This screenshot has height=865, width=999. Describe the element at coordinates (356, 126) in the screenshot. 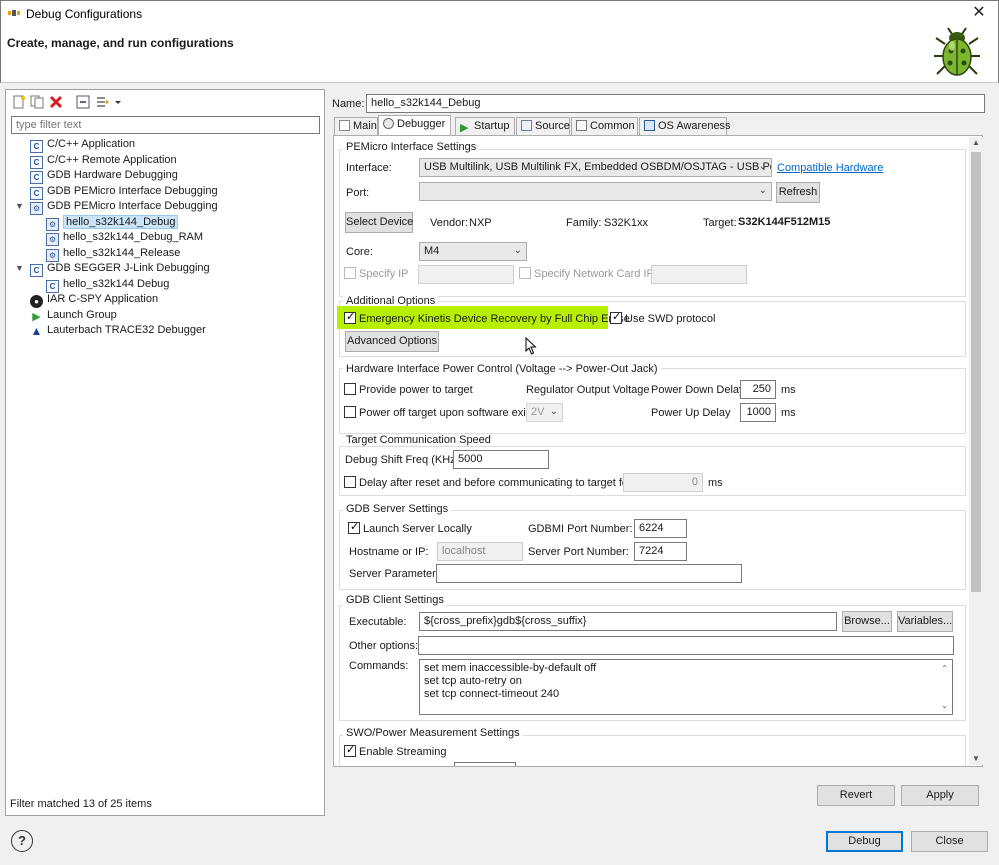

I see `tab-main: Main` at that location.